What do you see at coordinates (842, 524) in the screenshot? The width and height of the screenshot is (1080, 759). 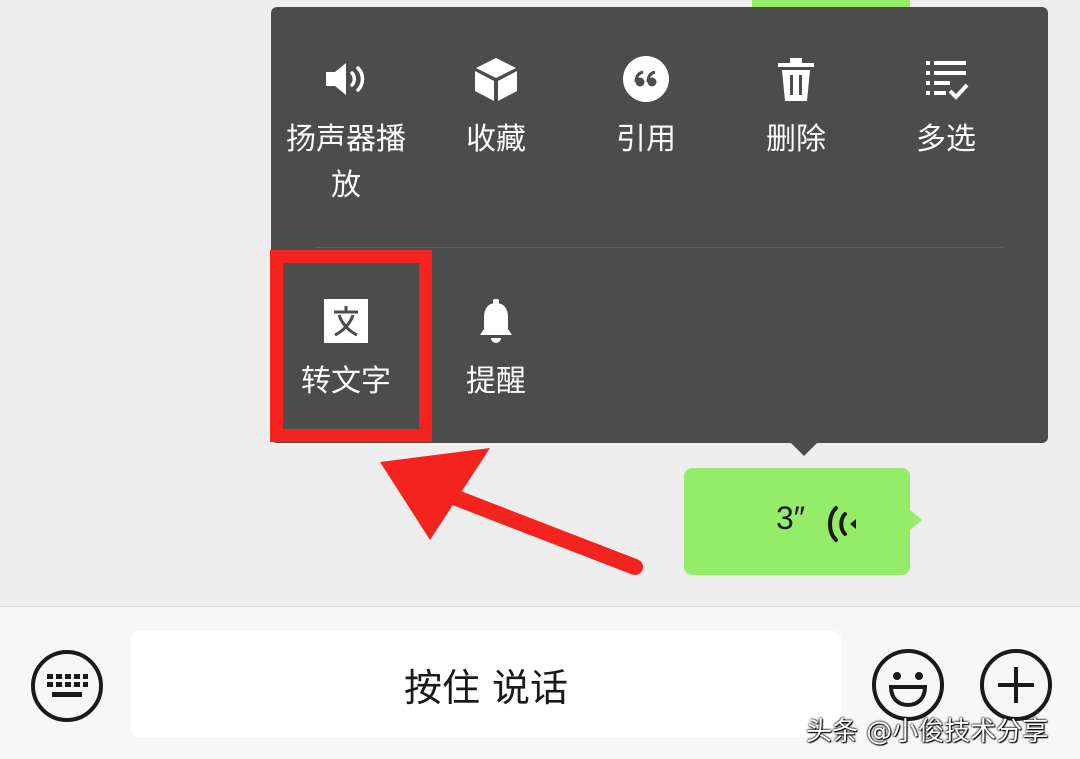 I see `voice-wave-icon` at bounding box center [842, 524].